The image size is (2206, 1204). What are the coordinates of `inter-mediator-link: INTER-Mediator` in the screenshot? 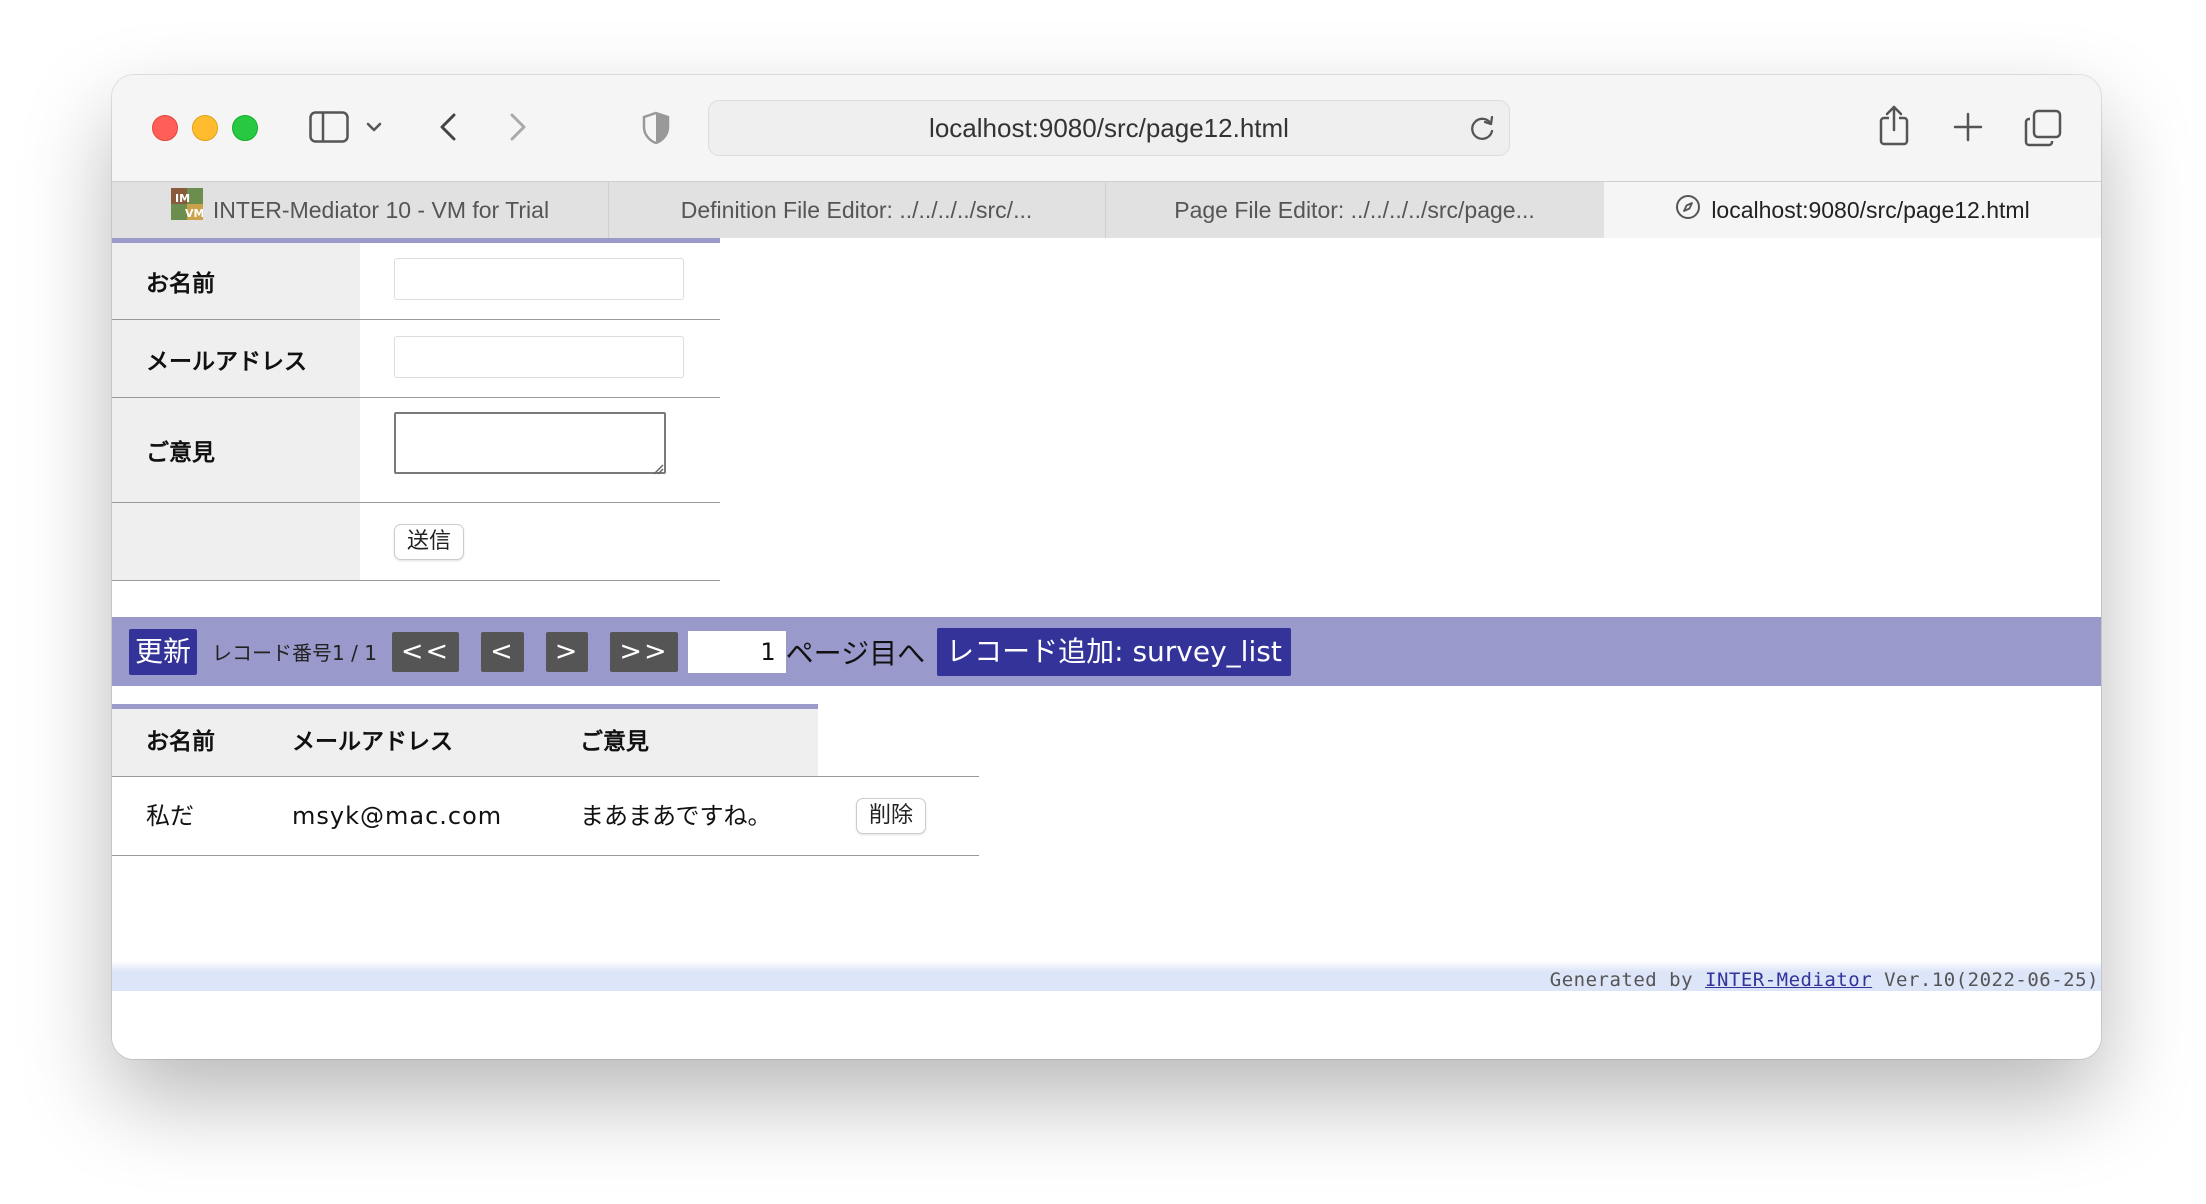 It's located at (1788, 980).